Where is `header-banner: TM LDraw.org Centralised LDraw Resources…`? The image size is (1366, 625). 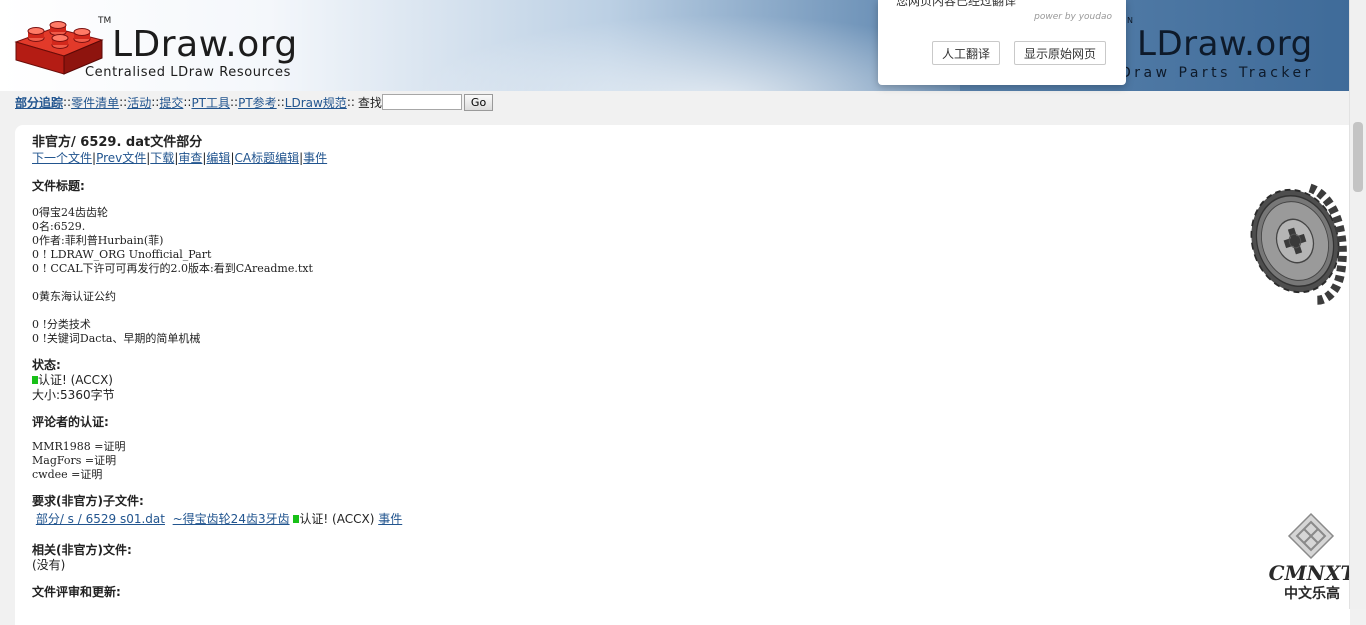 header-banner: TM LDraw.org Centralised LDraw Resources… is located at coordinates (675, 45).